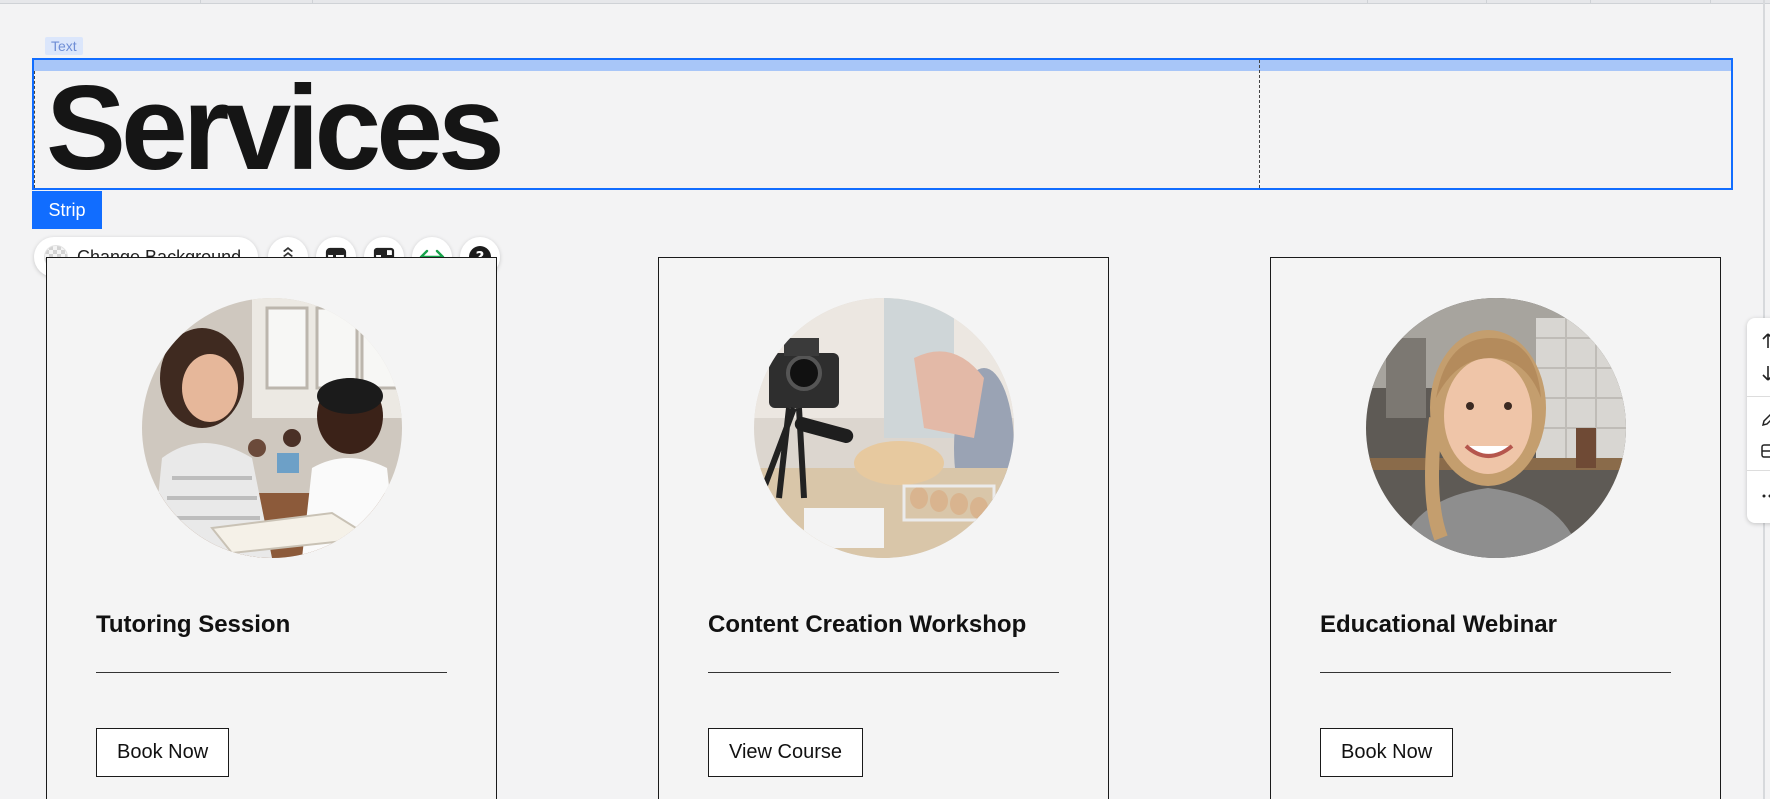  What do you see at coordinates (884, 428) in the screenshot?
I see `camera-filming-baking-photo` at bounding box center [884, 428].